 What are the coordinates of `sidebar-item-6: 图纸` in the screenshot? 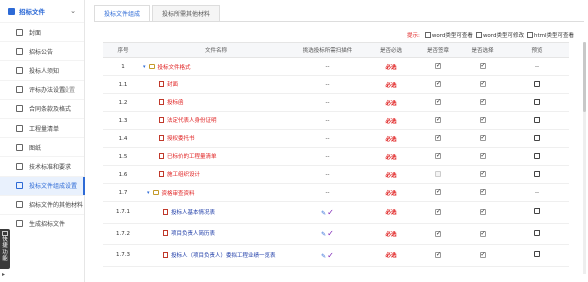 It's located at (42, 146).